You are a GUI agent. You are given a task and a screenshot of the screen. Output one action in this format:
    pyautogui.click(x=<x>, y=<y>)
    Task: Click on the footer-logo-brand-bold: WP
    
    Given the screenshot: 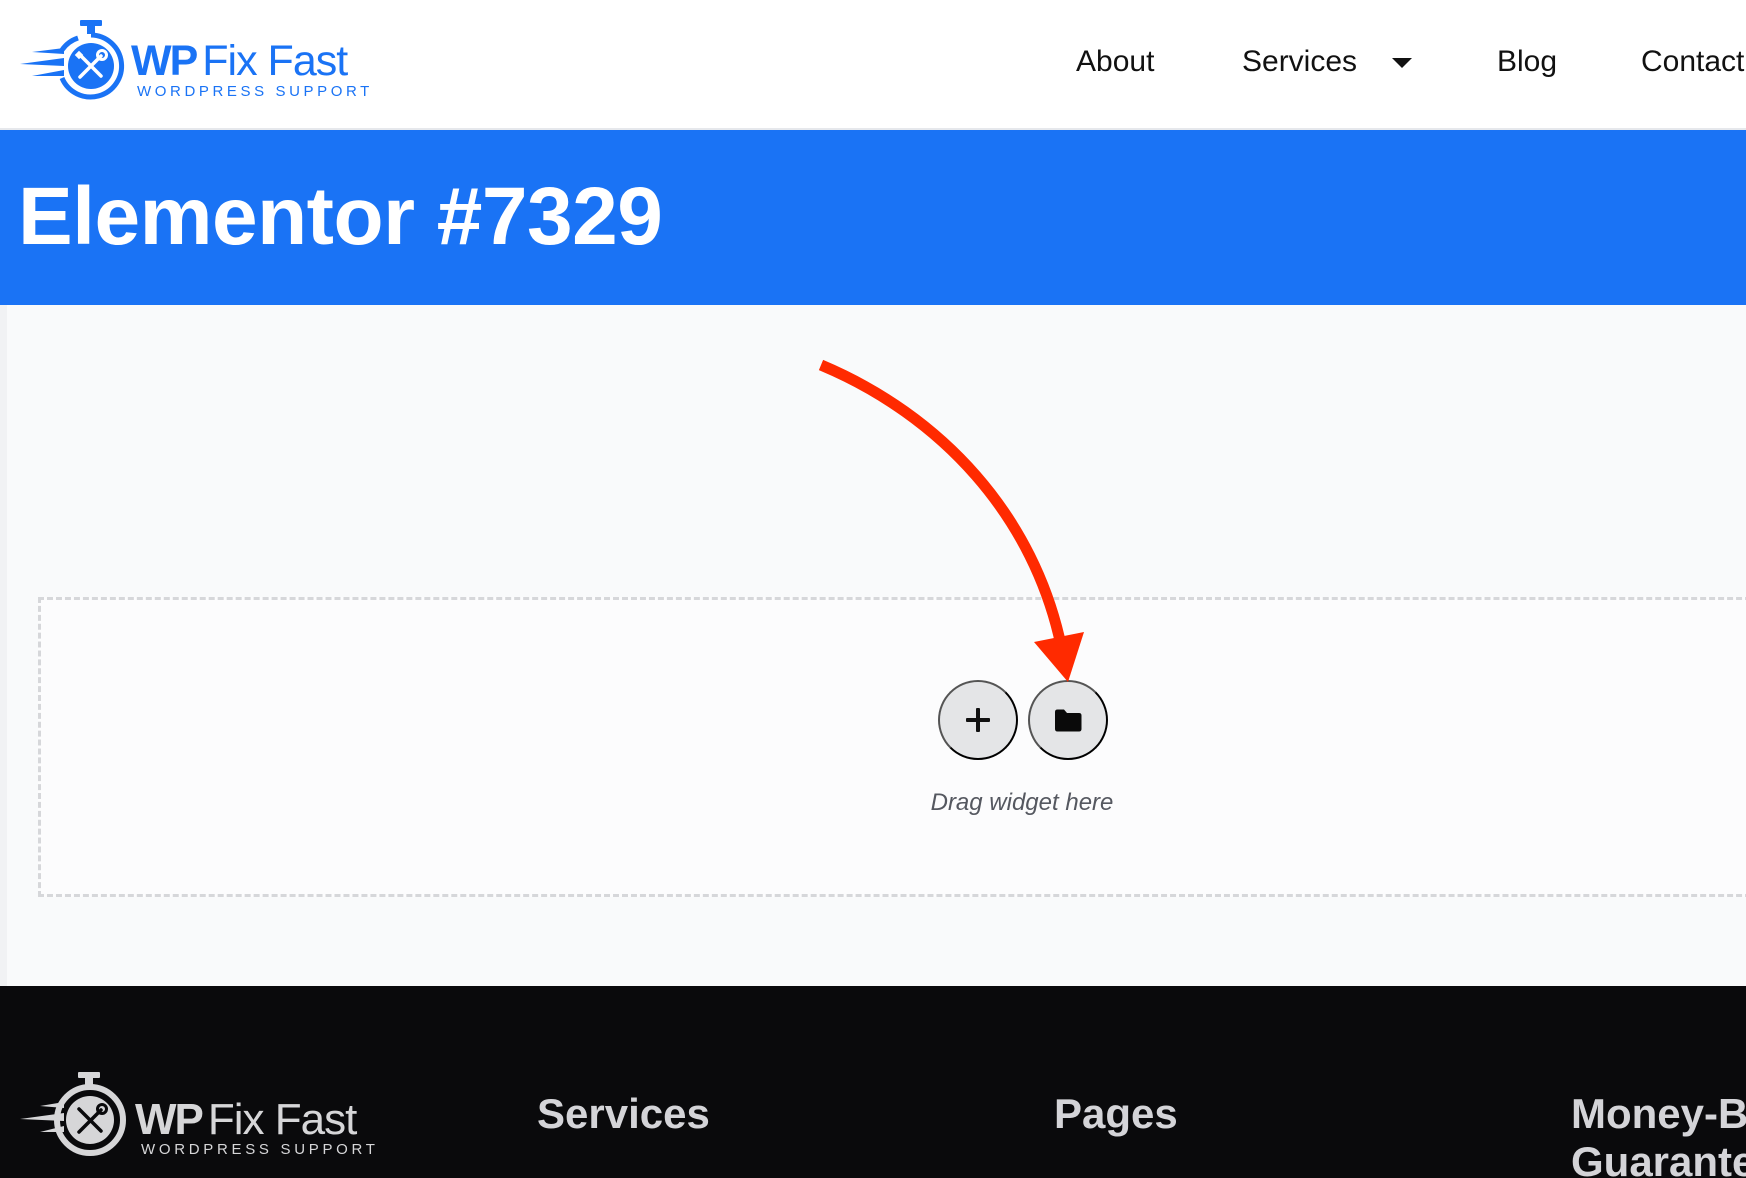 What is the action you would take?
    pyautogui.click(x=169, y=1119)
    